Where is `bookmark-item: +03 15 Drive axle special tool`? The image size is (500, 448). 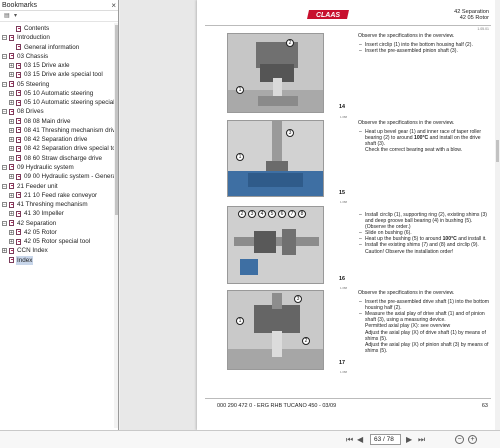 bookmark-item: +03 15 Drive axle special tool is located at coordinates (59, 74).